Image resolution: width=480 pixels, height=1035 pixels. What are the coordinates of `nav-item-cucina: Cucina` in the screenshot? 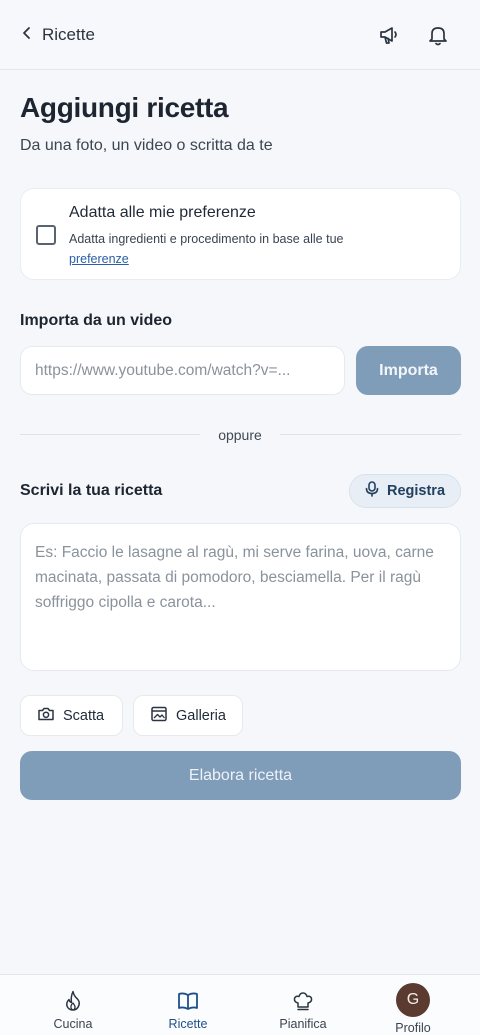 It's located at (73, 1005).